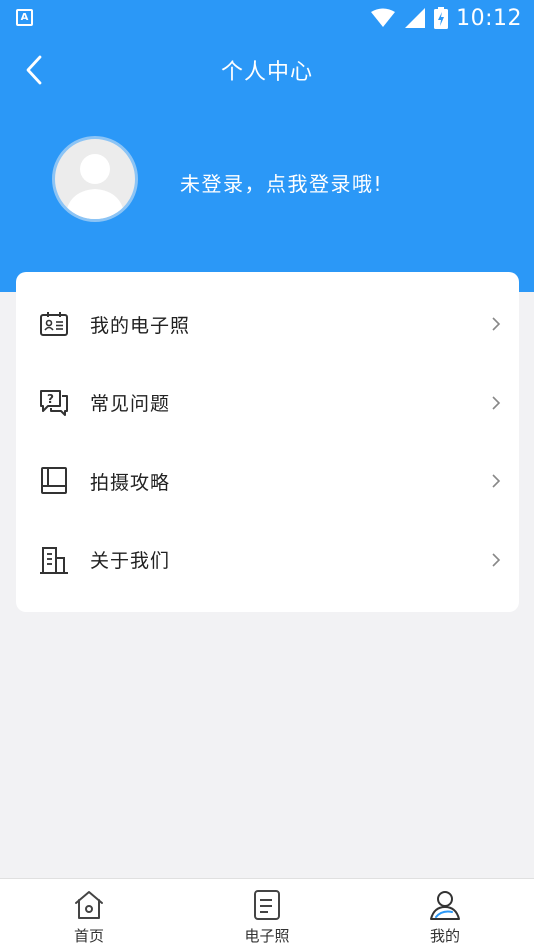  I want to click on id-card-icon, so click(54, 324).